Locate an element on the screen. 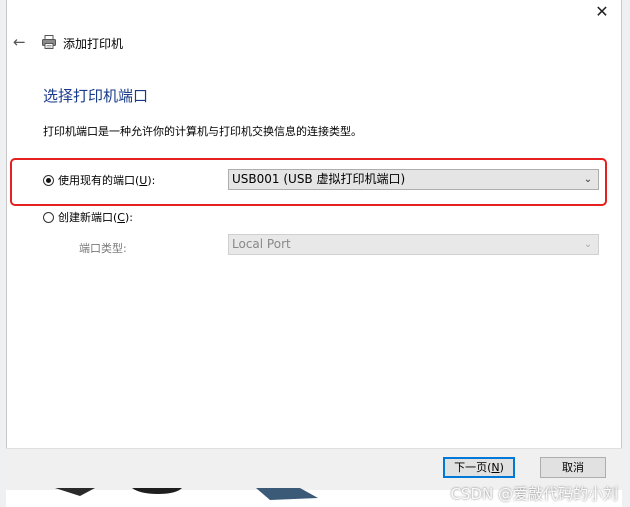 The image size is (630, 507). new-port-option: 创建新端口(C): is located at coordinates (88, 217).